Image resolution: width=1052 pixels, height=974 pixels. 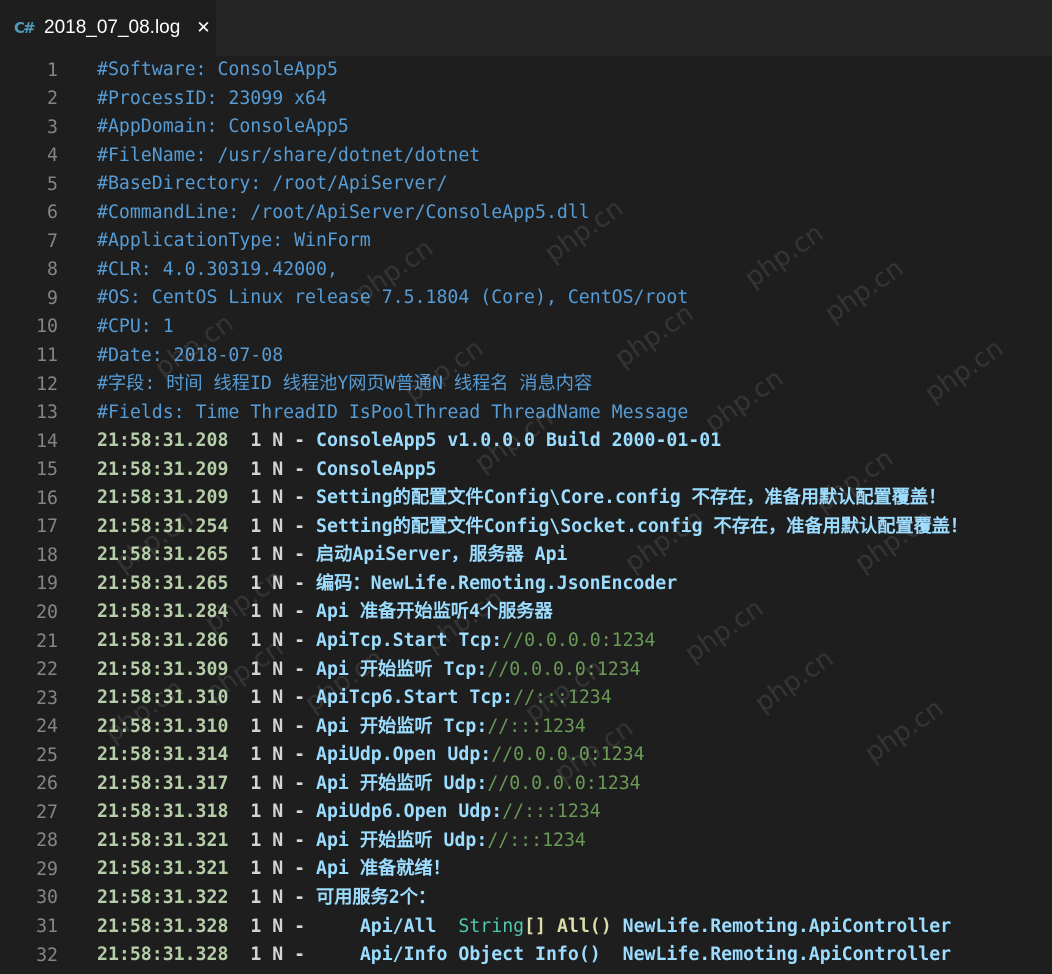 I want to click on log-message: 编码：NewLife.Remoting.JsonEncoder, so click(x=497, y=583).